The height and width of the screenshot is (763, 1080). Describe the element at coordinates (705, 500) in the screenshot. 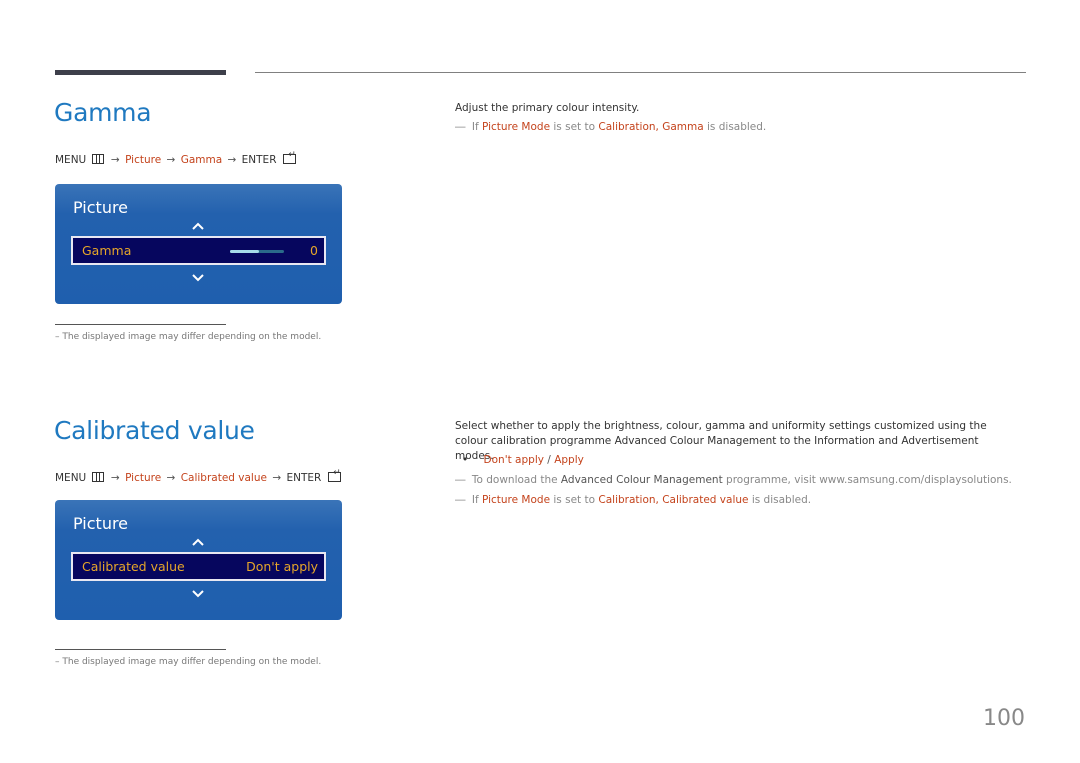

I see `note-item: Calibrated value` at that location.